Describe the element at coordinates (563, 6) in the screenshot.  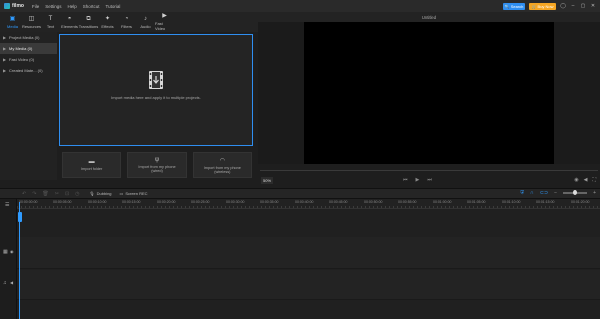
I see `user-icon: ◯` at that location.